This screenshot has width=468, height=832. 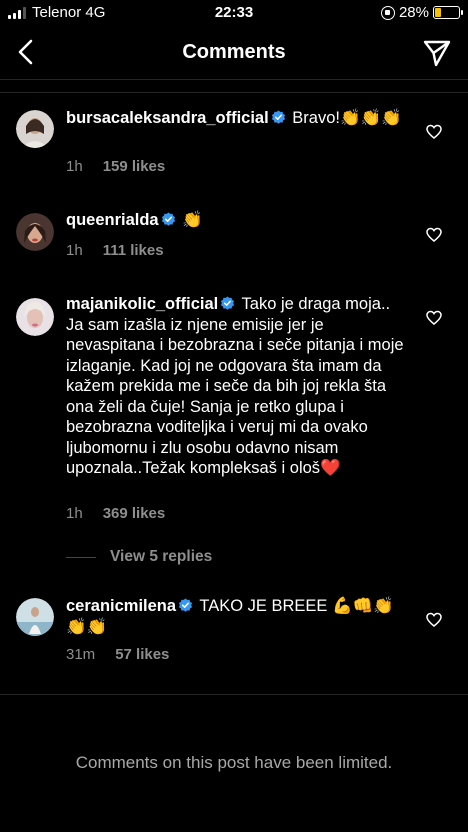 I want to click on comment-likes: 159 likes, so click(x=134, y=166).